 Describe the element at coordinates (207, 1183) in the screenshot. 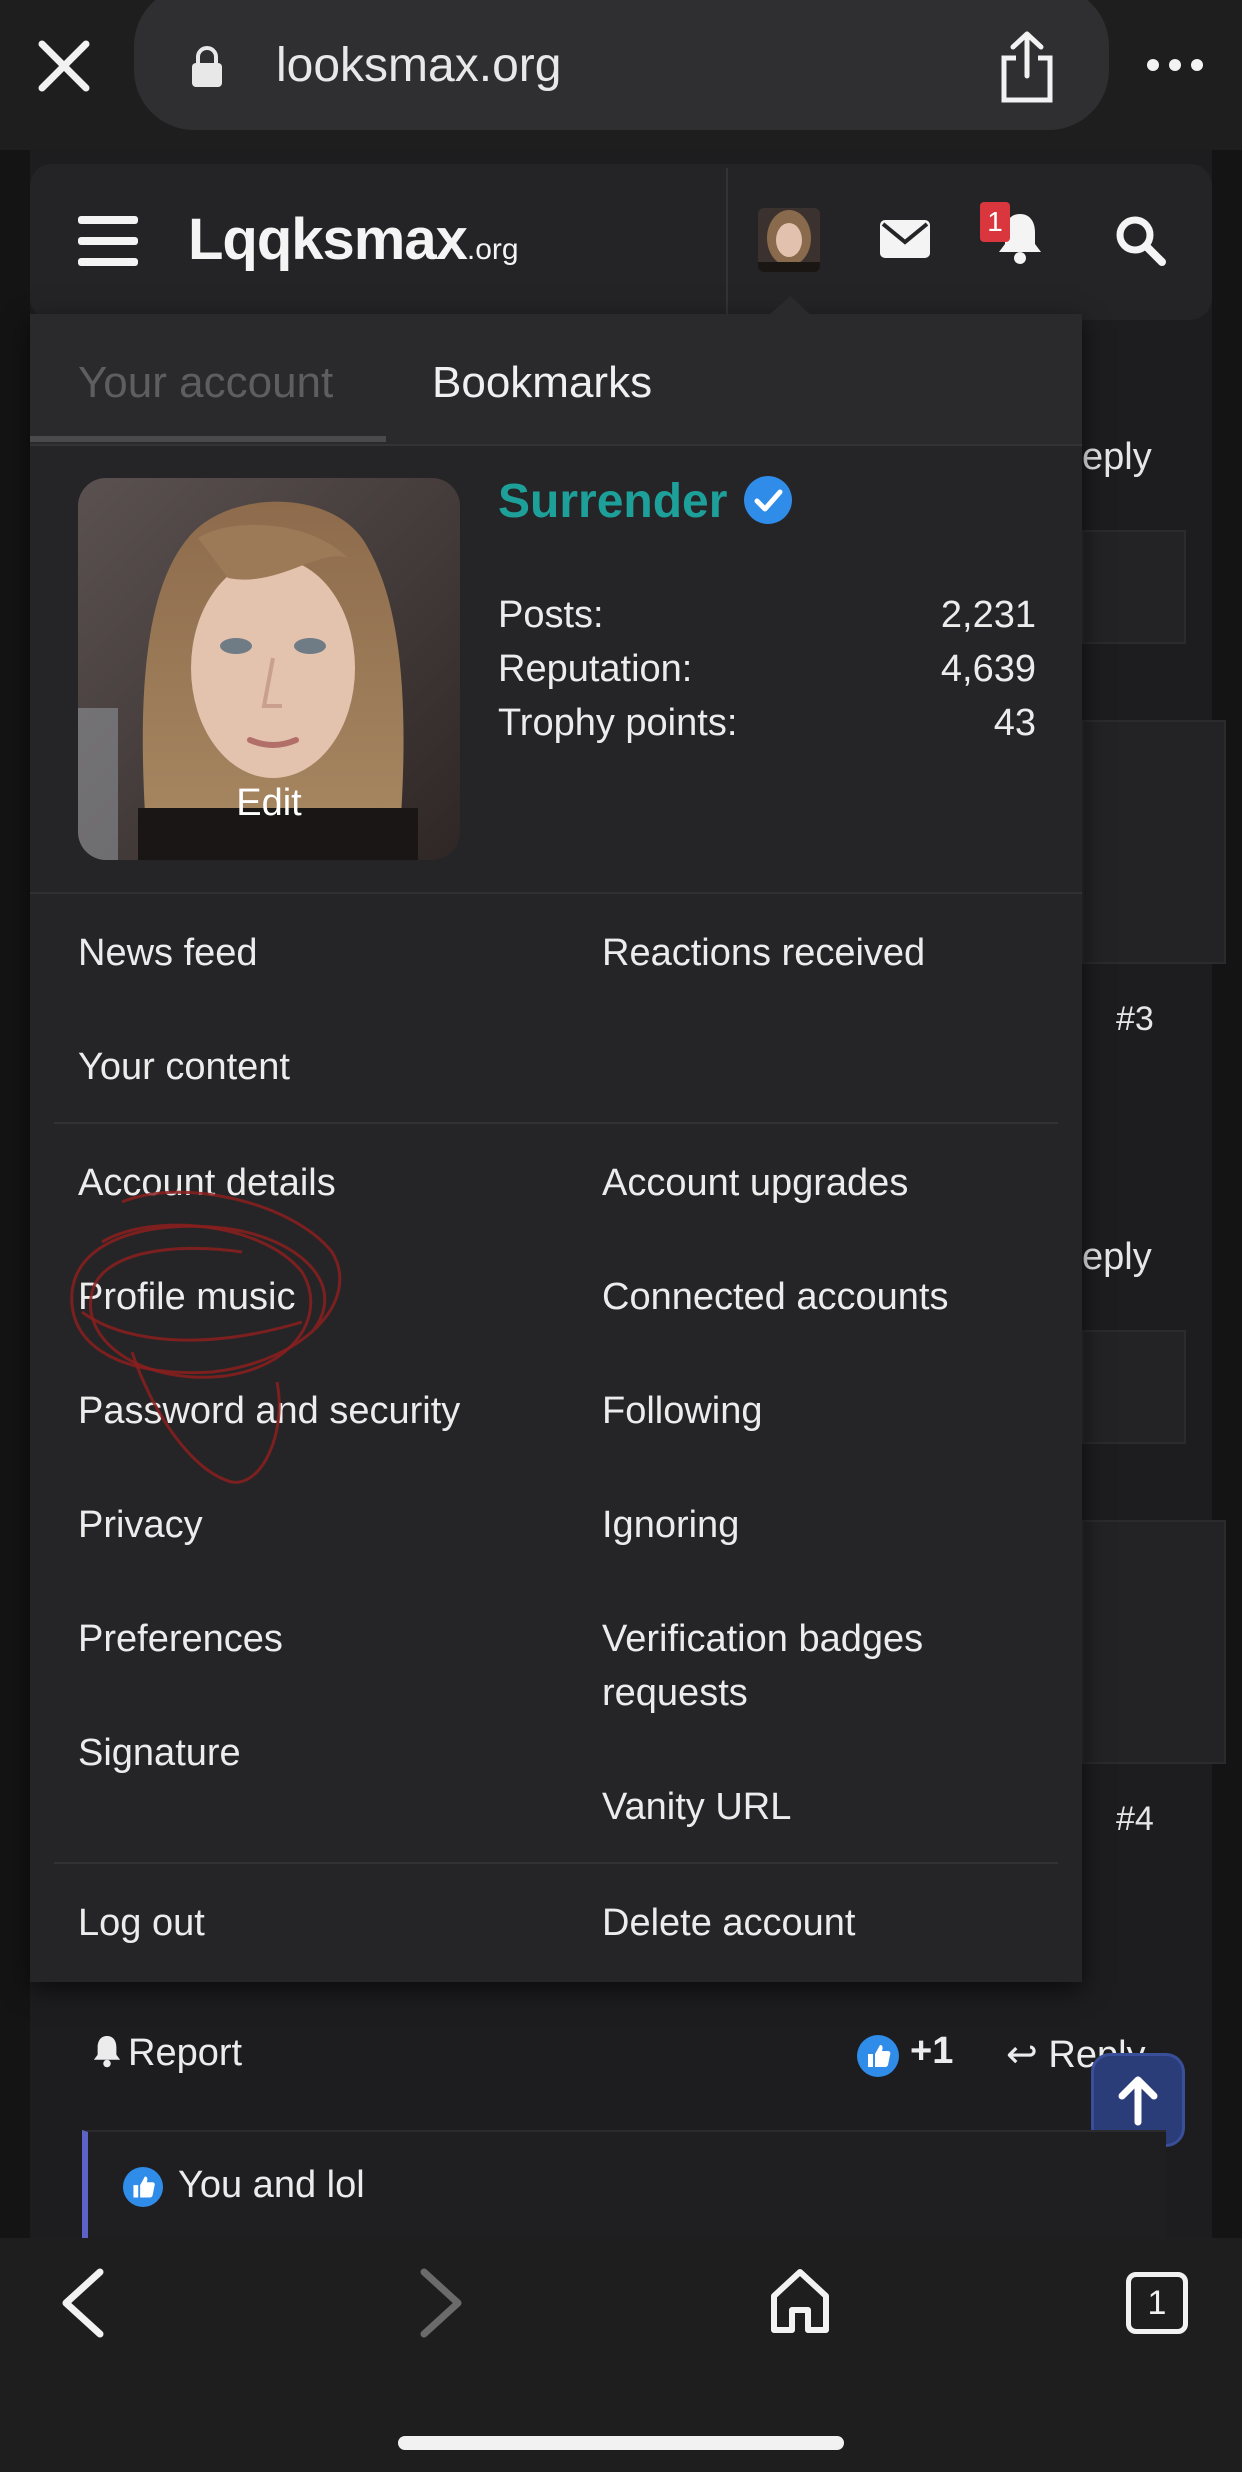

I see `menu-link-account-details: Account details` at that location.